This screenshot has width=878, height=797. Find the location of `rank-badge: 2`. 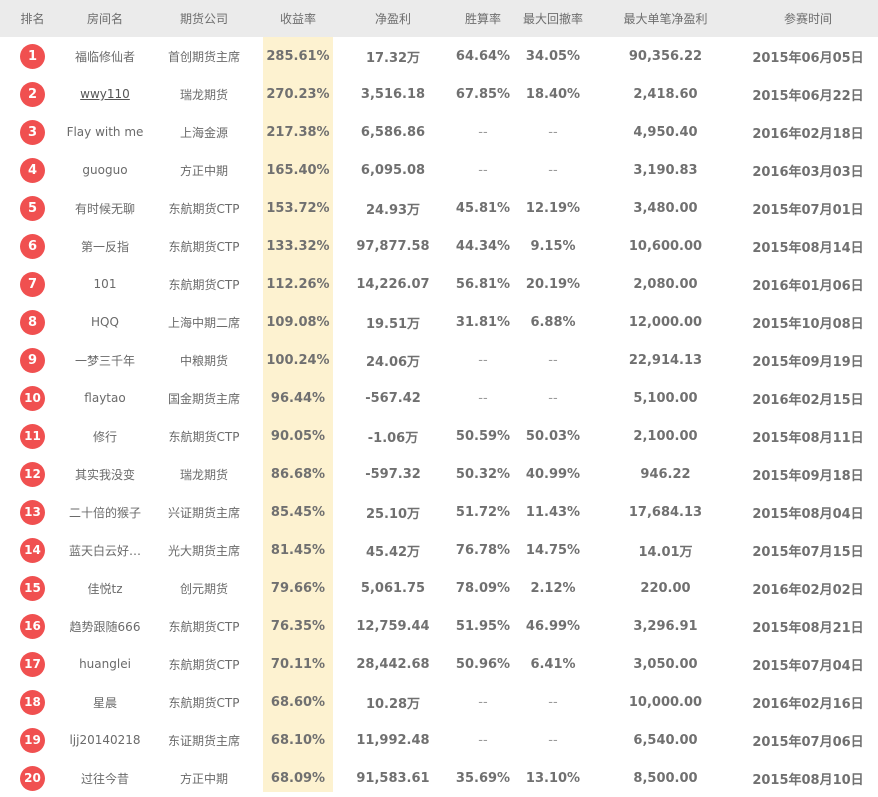

rank-badge: 2 is located at coordinates (32, 94).